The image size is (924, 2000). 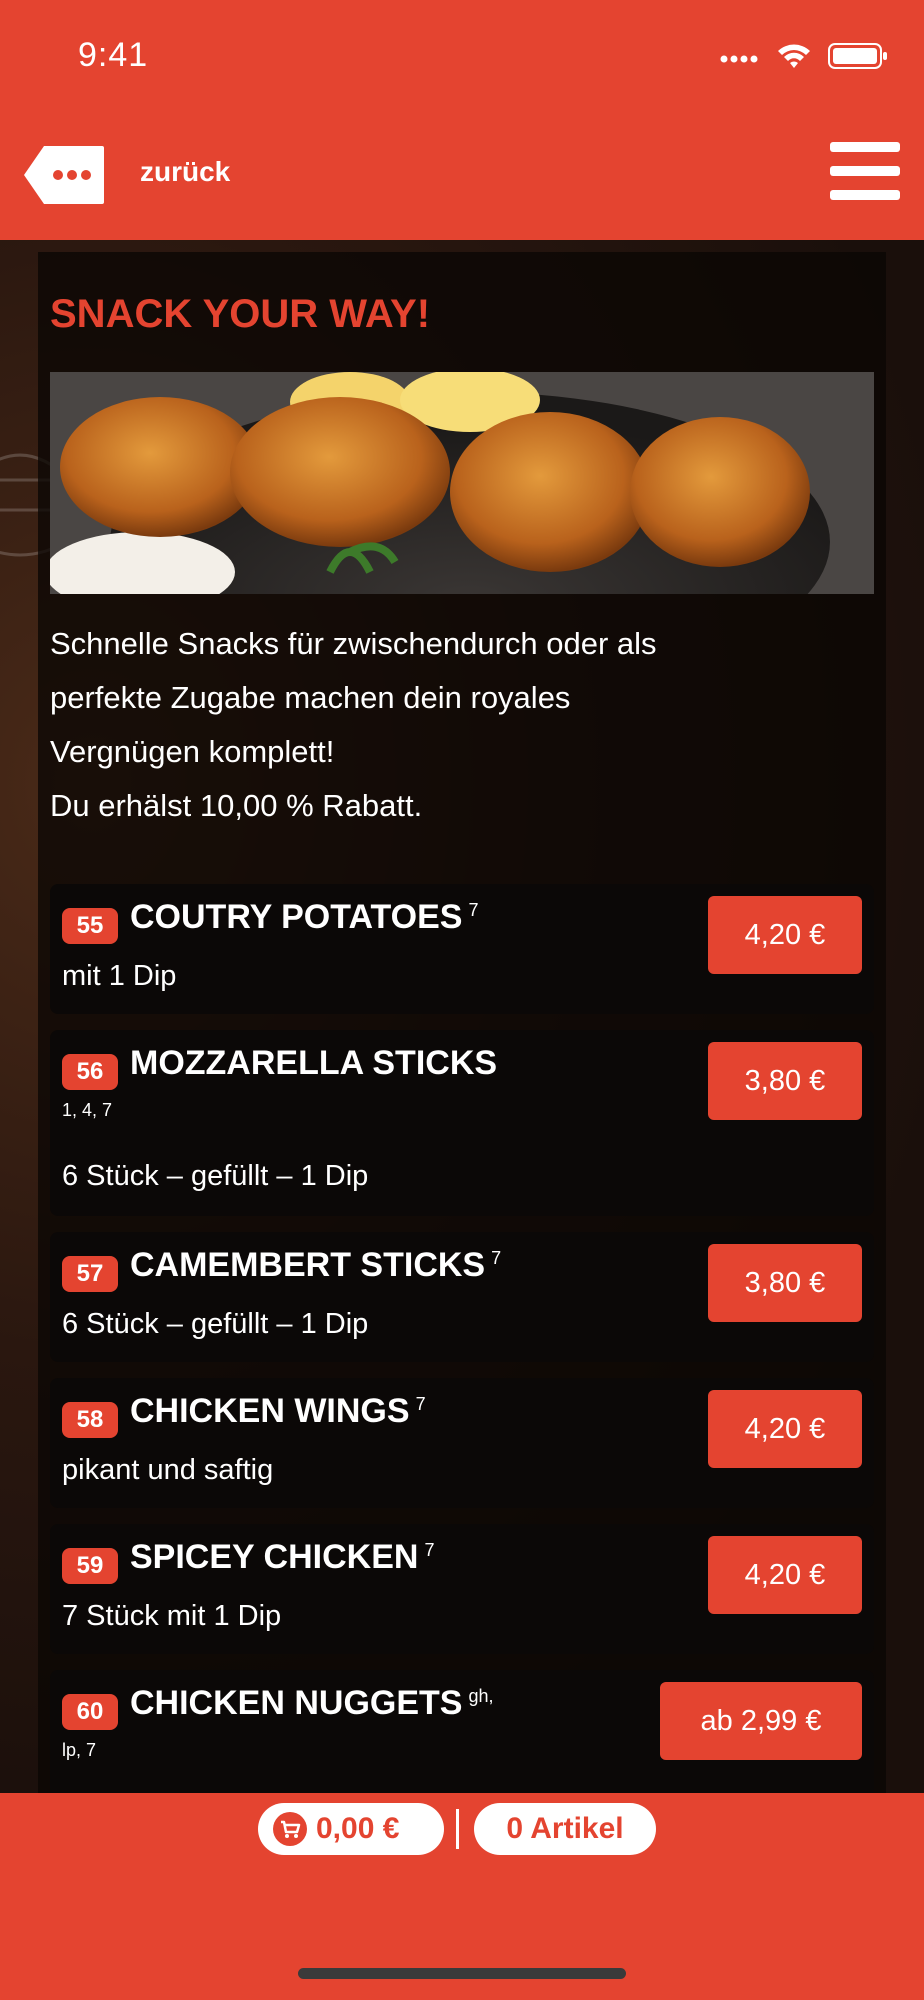 What do you see at coordinates (462, 1731) in the screenshot?
I see `product-item: 60 CHICKEN NUGGETS gh, lp, 7 ab 2,99 €` at bounding box center [462, 1731].